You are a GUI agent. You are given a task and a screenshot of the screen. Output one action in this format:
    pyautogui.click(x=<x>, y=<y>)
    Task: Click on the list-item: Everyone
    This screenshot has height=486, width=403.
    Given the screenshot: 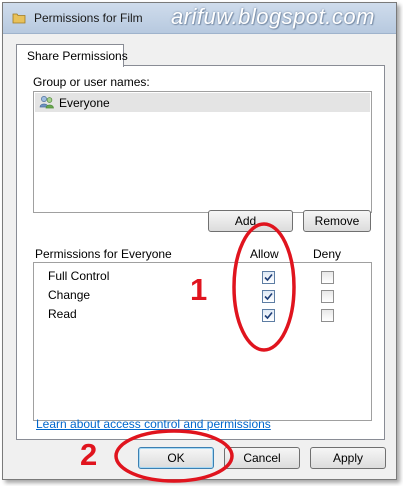 What is the action you would take?
    pyautogui.click(x=202, y=102)
    